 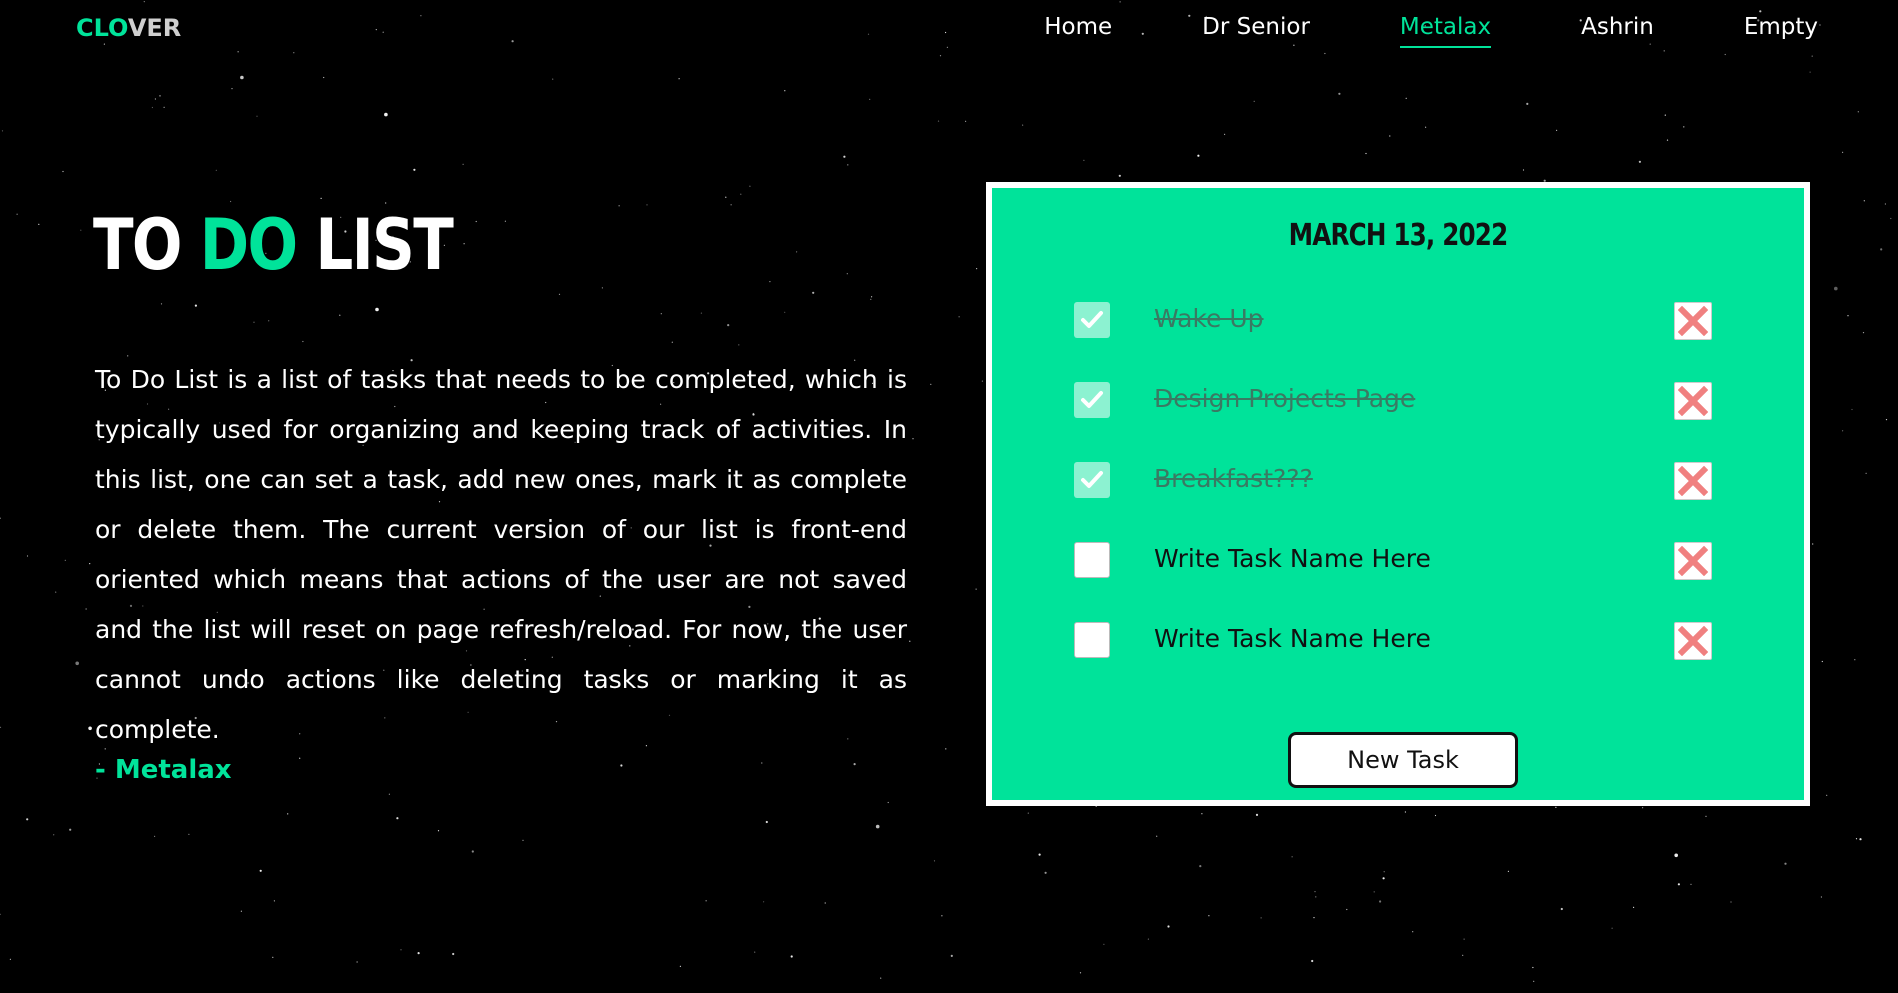 What do you see at coordinates (1398, 235) in the screenshot?
I see `todo-date: MARCH 13, 2022` at bounding box center [1398, 235].